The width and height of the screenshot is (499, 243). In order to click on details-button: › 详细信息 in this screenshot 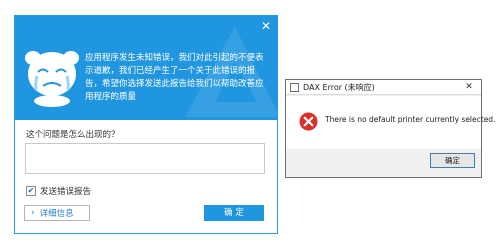, I will do `click(57, 213)`.